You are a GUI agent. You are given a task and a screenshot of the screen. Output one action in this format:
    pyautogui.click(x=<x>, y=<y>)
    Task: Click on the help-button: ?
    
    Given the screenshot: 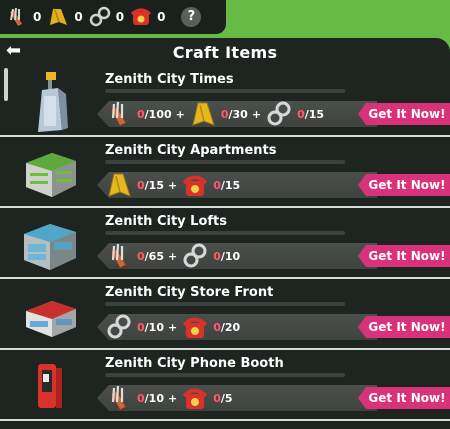 What is the action you would take?
    pyautogui.click(x=191, y=17)
    